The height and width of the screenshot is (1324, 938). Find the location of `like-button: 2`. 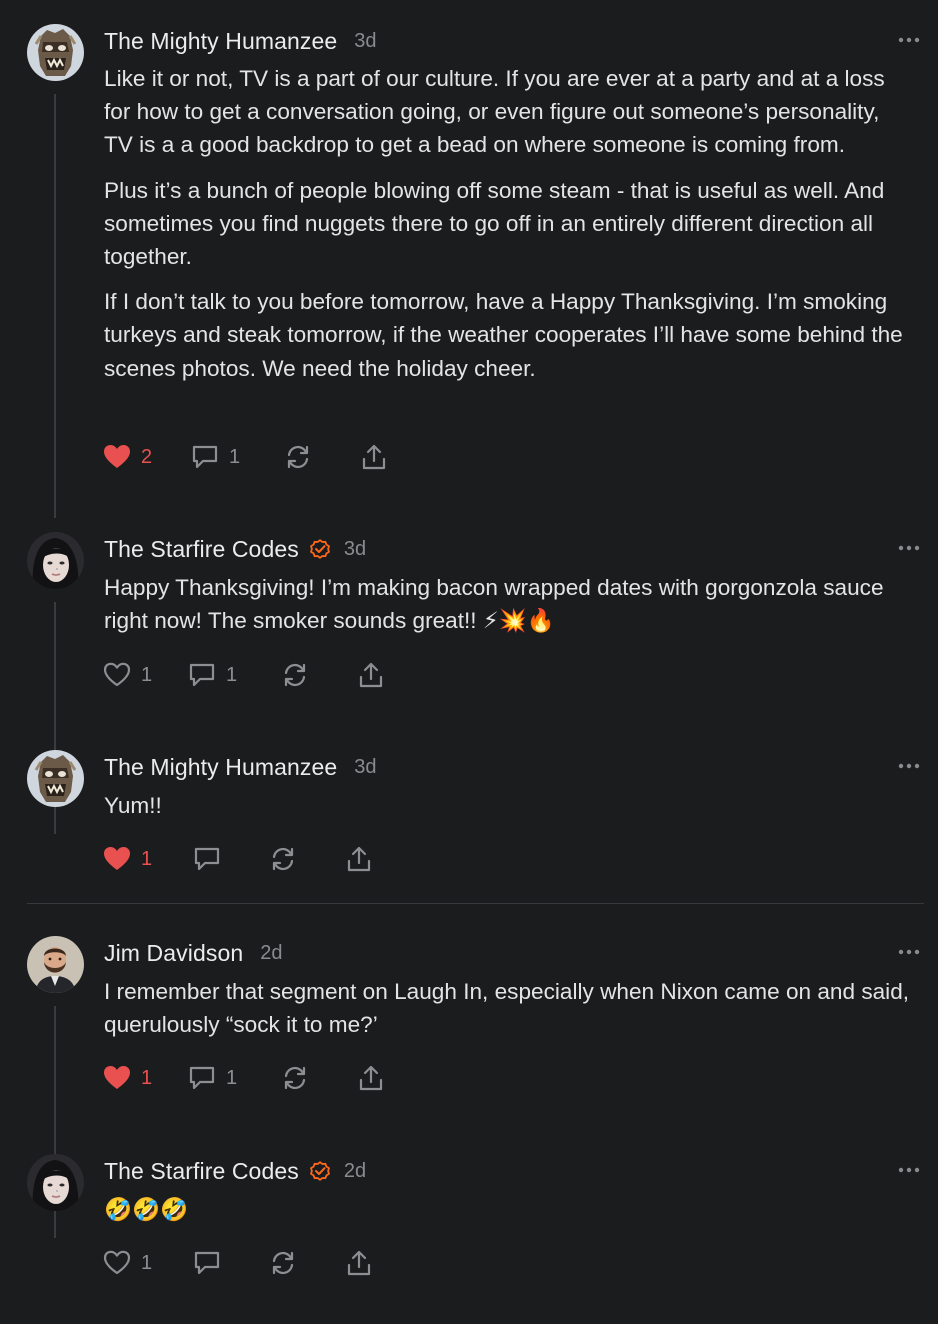

like-button: 2 is located at coordinates (127, 457).